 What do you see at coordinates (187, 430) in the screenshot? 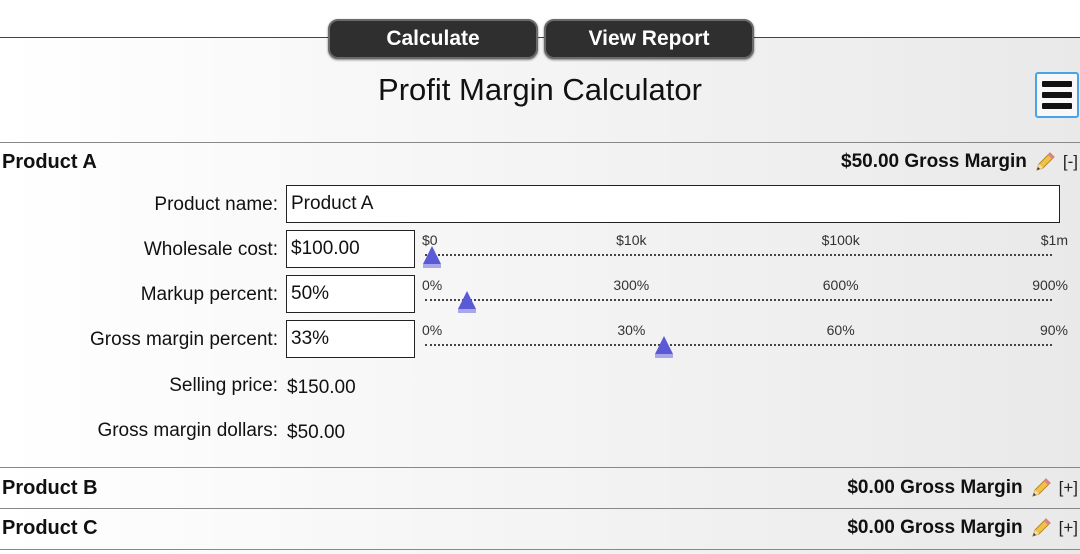
I see `gross-margin-dollars-label: Gross margin dollars:` at bounding box center [187, 430].